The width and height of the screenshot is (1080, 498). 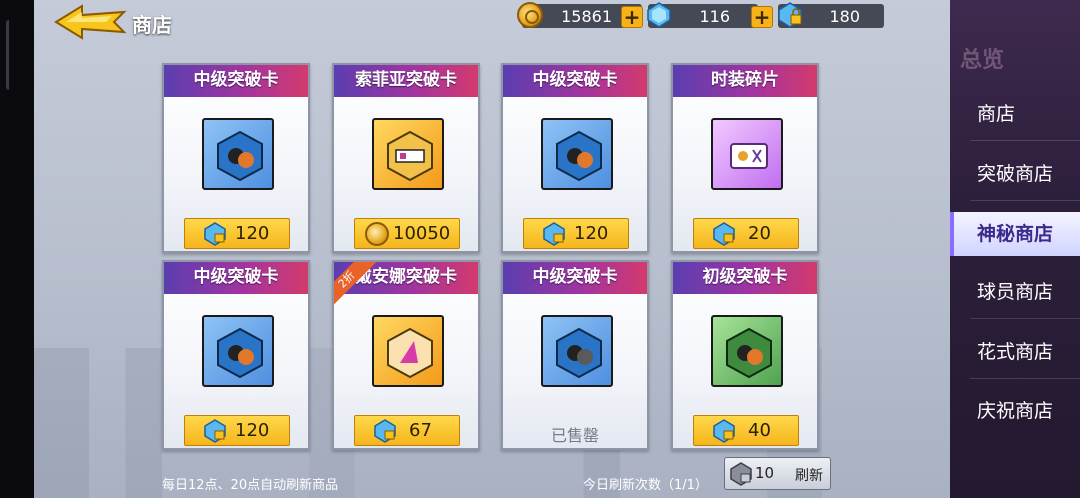 What do you see at coordinates (422, 233) in the screenshot?
I see `item-price: 10050` at bounding box center [422, 233].